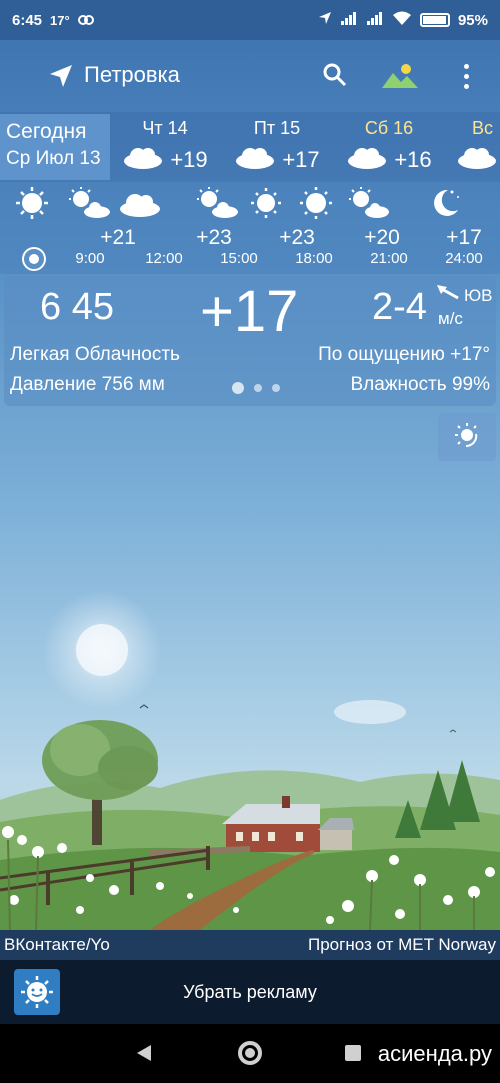  Describe the element at coordinates (27, 20) in the screenshot. I see `status-time: 6:45` at that location.